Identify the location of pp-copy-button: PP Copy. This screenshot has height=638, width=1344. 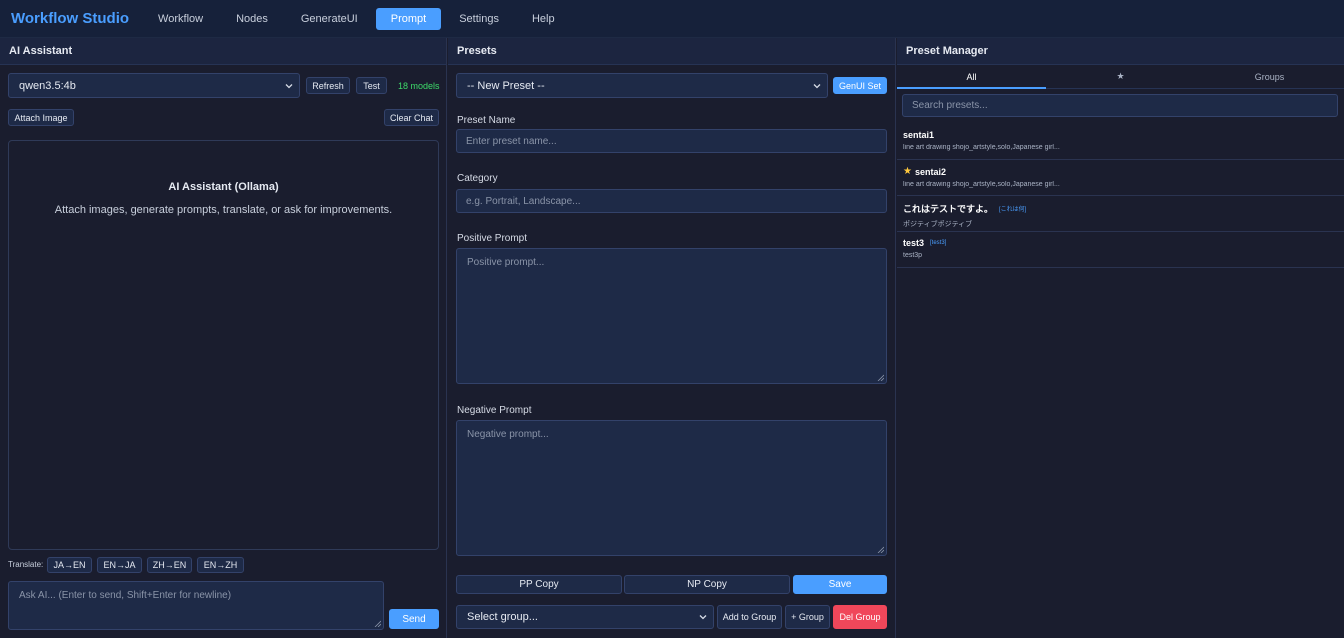
(539, 584).